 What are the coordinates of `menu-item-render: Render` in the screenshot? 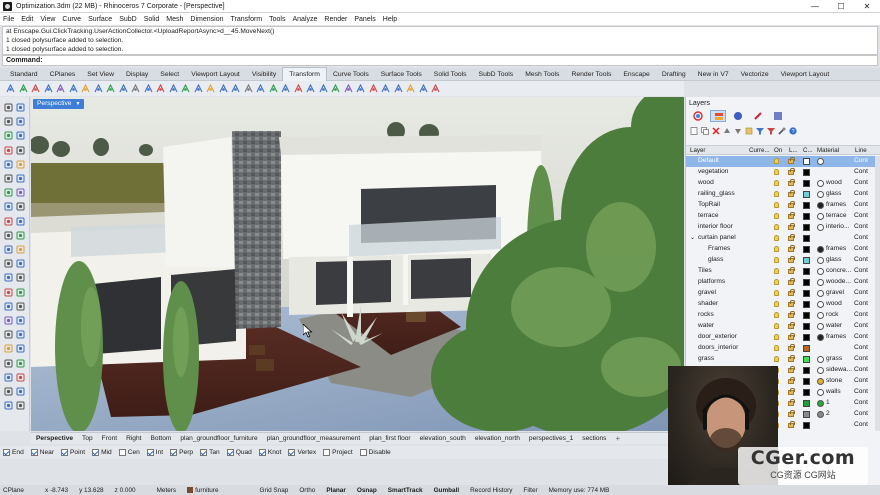 It's located at (335, 19).